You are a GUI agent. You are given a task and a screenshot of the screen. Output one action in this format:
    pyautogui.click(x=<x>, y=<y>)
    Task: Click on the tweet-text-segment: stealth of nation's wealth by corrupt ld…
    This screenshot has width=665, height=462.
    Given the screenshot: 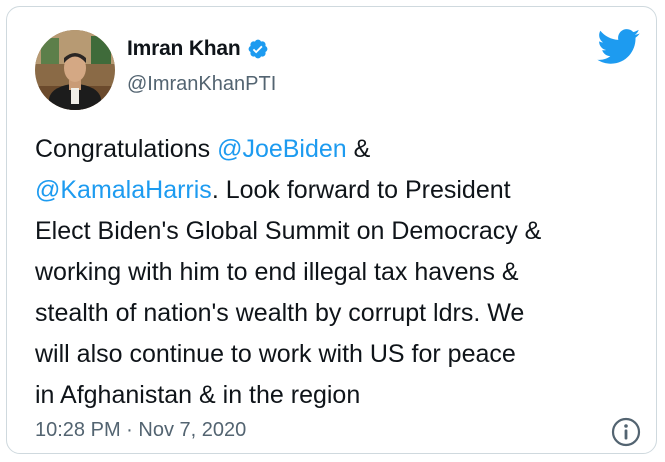 What is the action you would take?
    pyautogui.click(x=280, y=313)
    